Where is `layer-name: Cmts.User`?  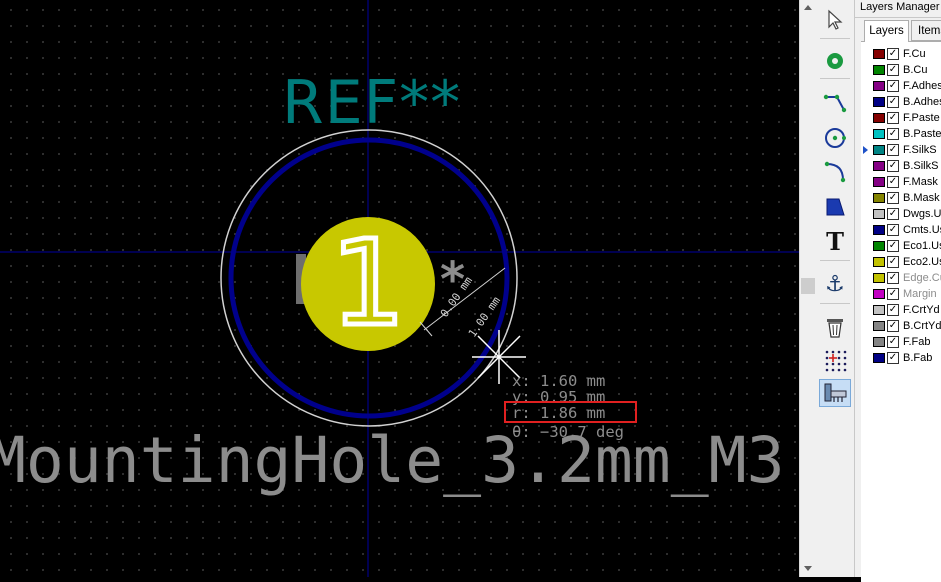 layer-name: Cmts.User is located at coordinates (922, 230).